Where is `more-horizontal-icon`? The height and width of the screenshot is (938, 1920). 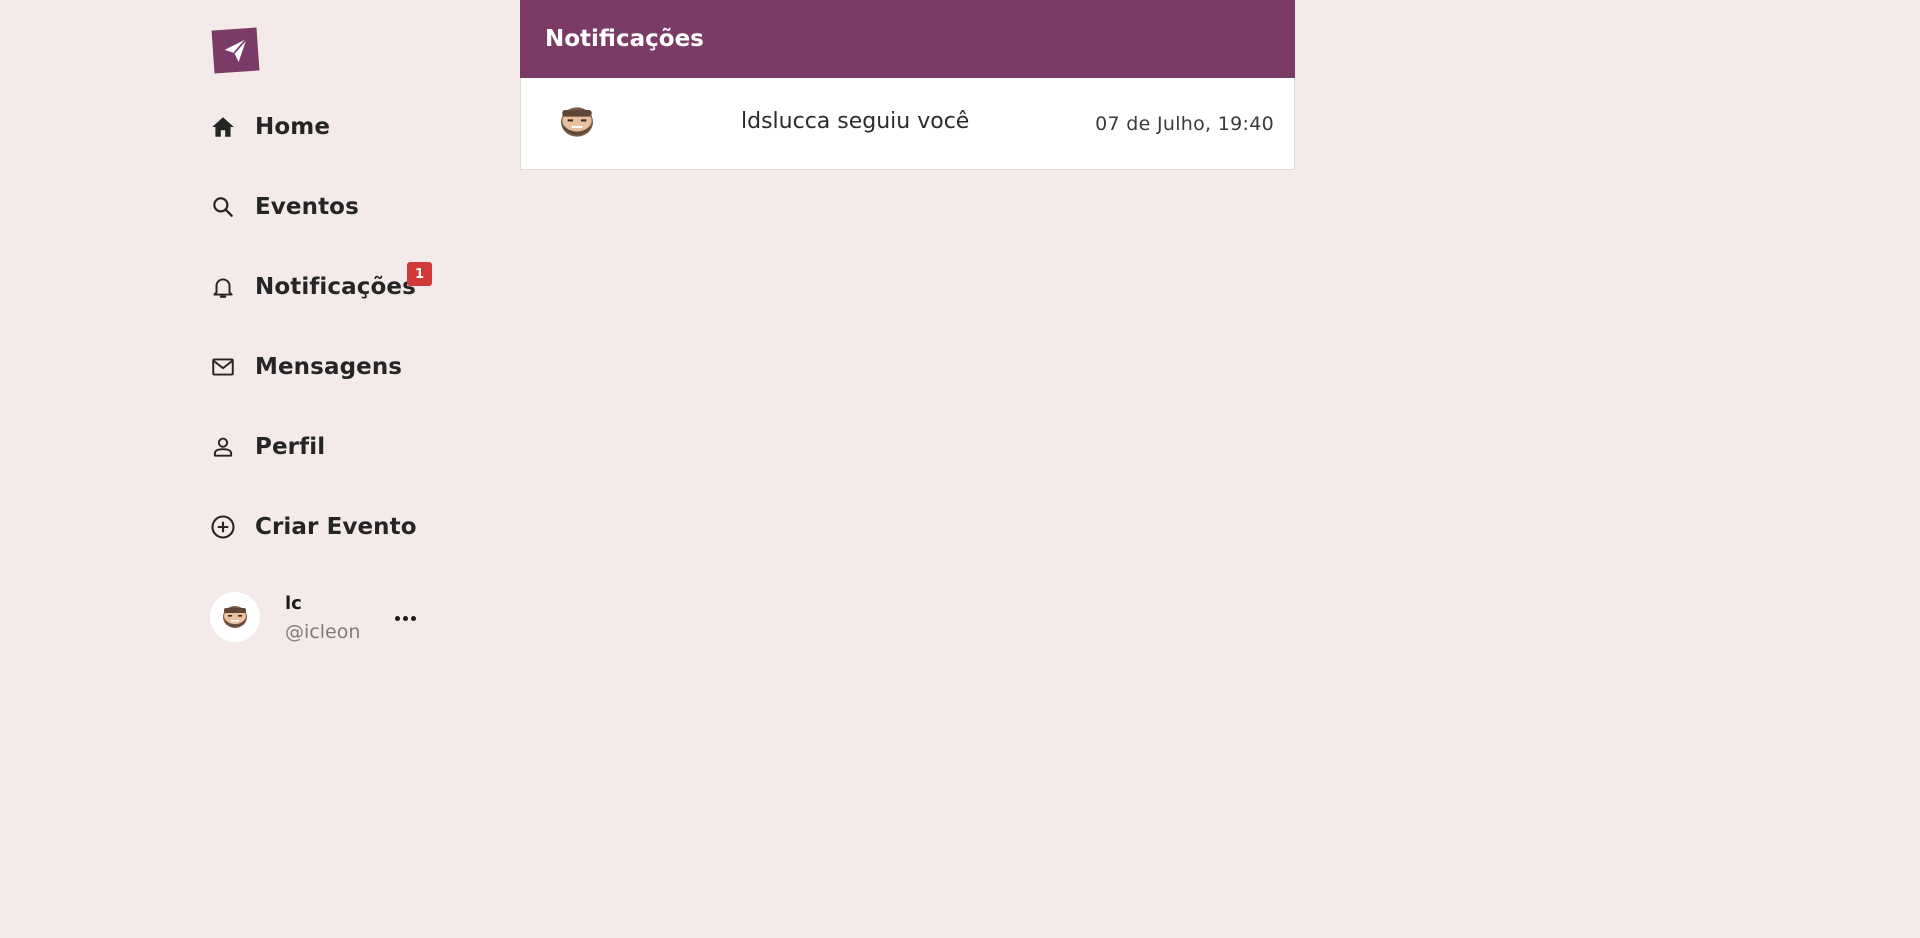
more-horizontal-icon is located at coordinates (405, 618).